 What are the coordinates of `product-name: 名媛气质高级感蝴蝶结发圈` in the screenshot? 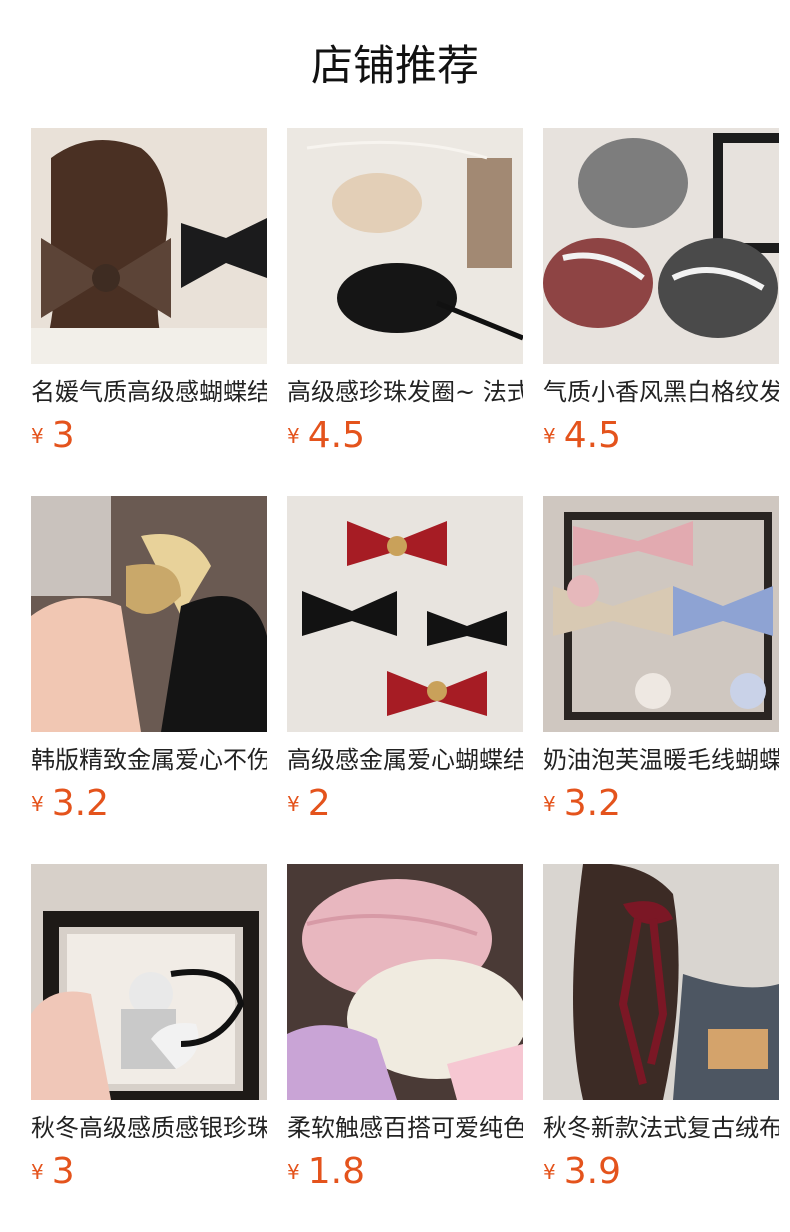 It's located at (149, 392).